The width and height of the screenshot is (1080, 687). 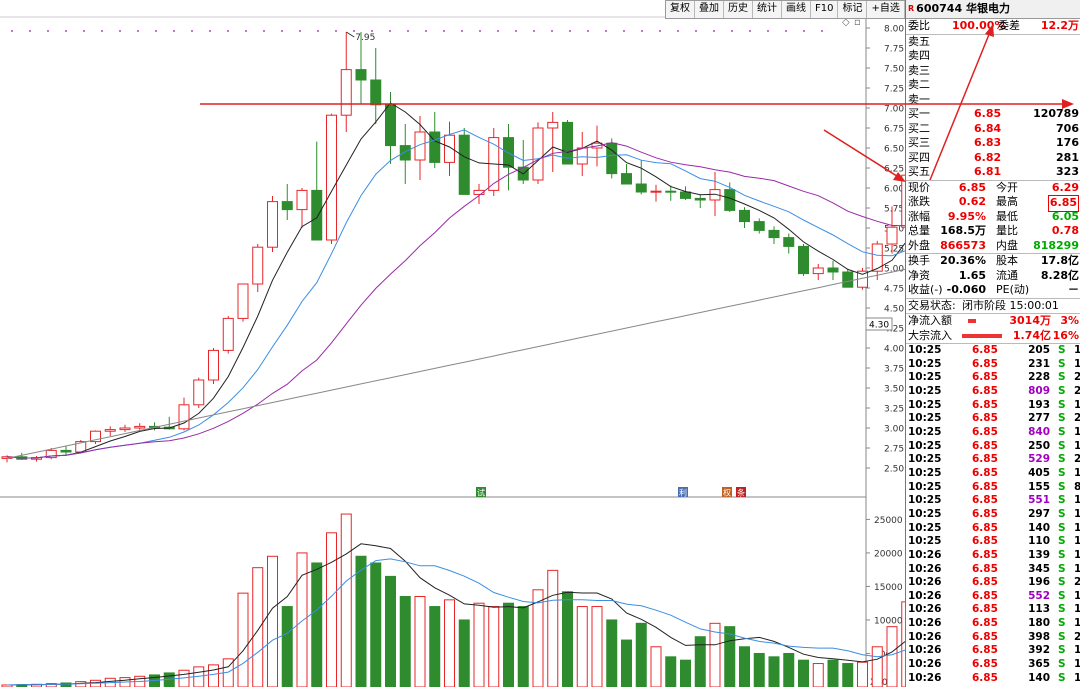 I want to click on price-tick-label: 2.50, so click(x=894, y=470).